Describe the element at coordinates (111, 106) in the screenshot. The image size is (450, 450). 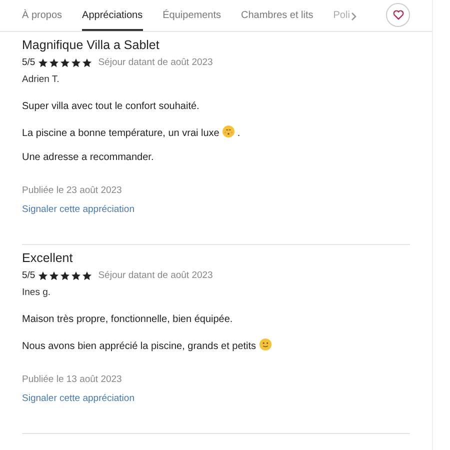
I see `review-text: Super villa avec tout le confort souhaité.` at that location.